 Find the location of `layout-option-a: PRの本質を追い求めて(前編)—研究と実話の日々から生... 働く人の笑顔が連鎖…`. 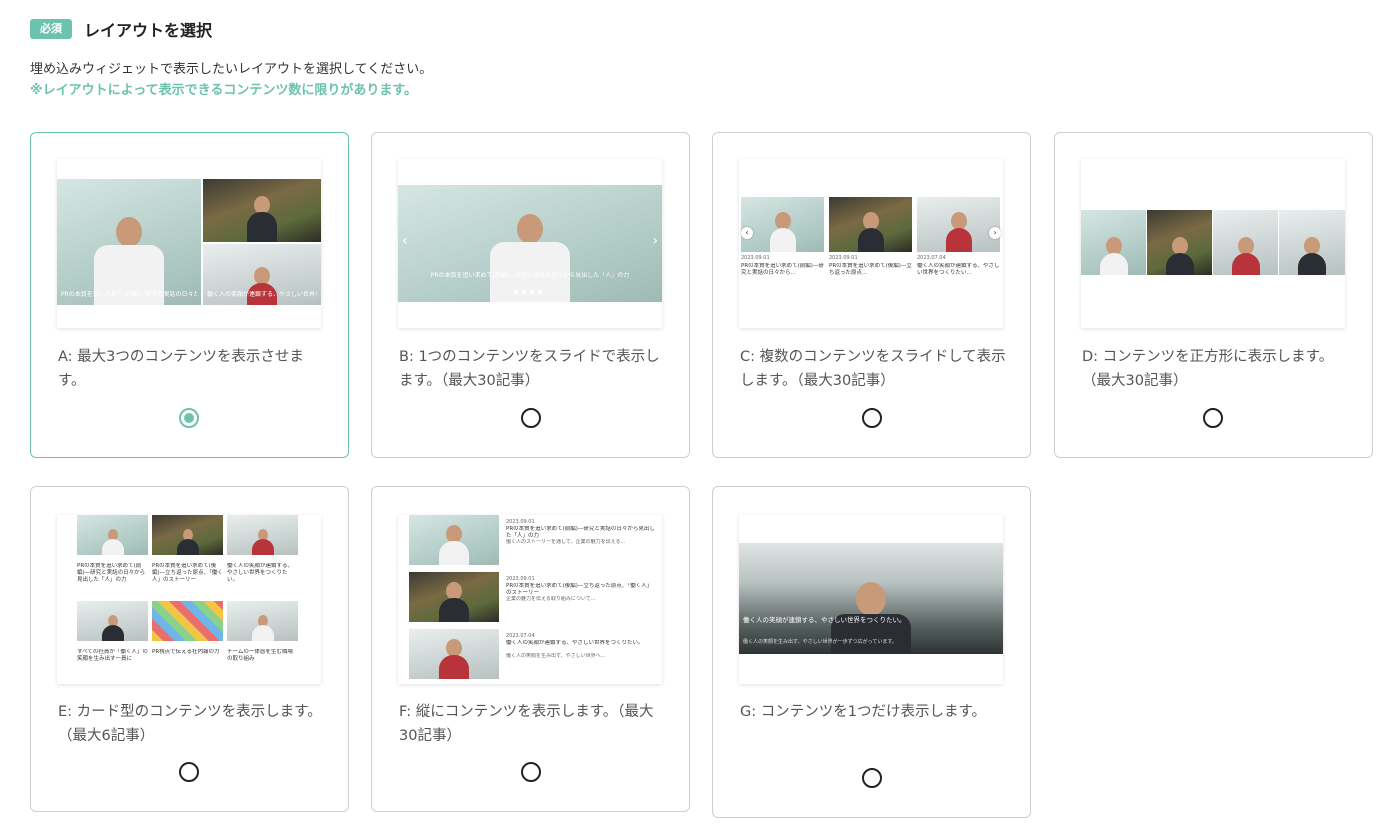

layout-option-a: PRの本質を追い求めて(前編)—研究と実話の日々から生... 働く人の笑顔が連鎖… is located at coordinates (189, 295).